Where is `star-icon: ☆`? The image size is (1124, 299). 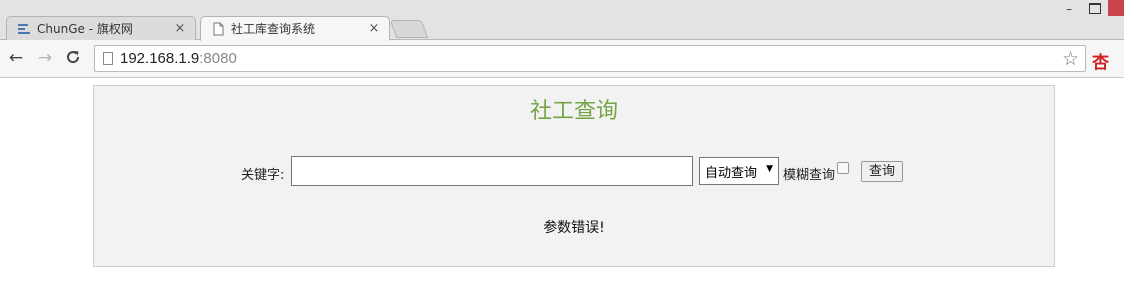
star-icon: ☆ is located at coordinates (1070, 59).